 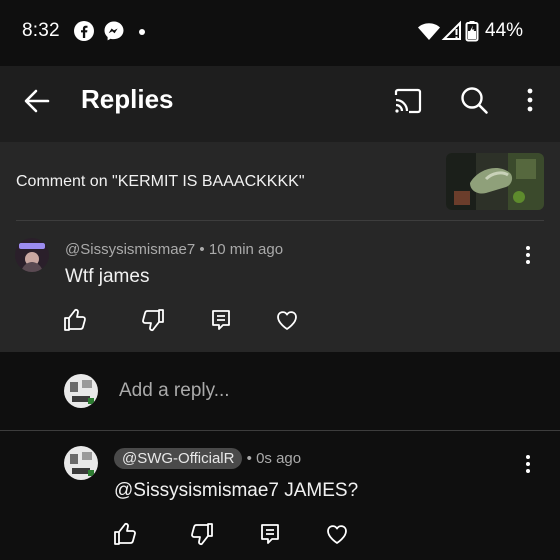 I want to click on wifi-icon, so click(x=429, y=31).